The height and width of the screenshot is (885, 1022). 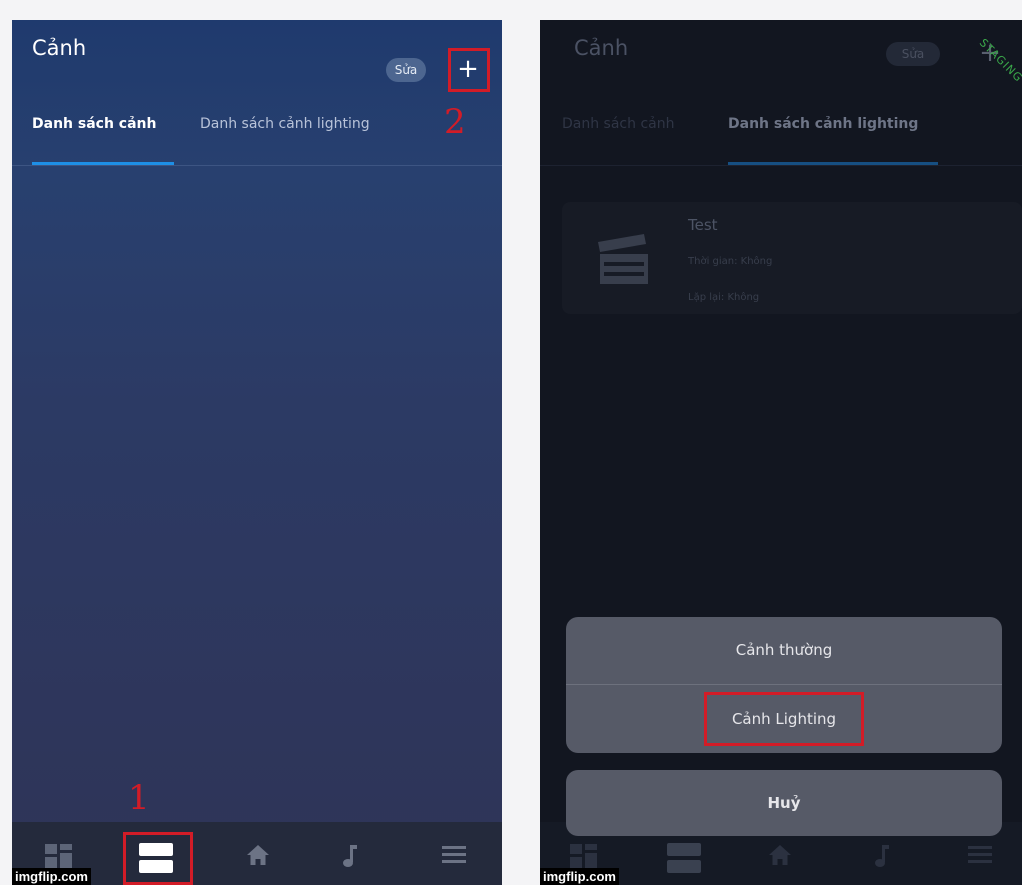 I want to click on option-normal-scene: Cảnh thường, so click(x=784, y=650).